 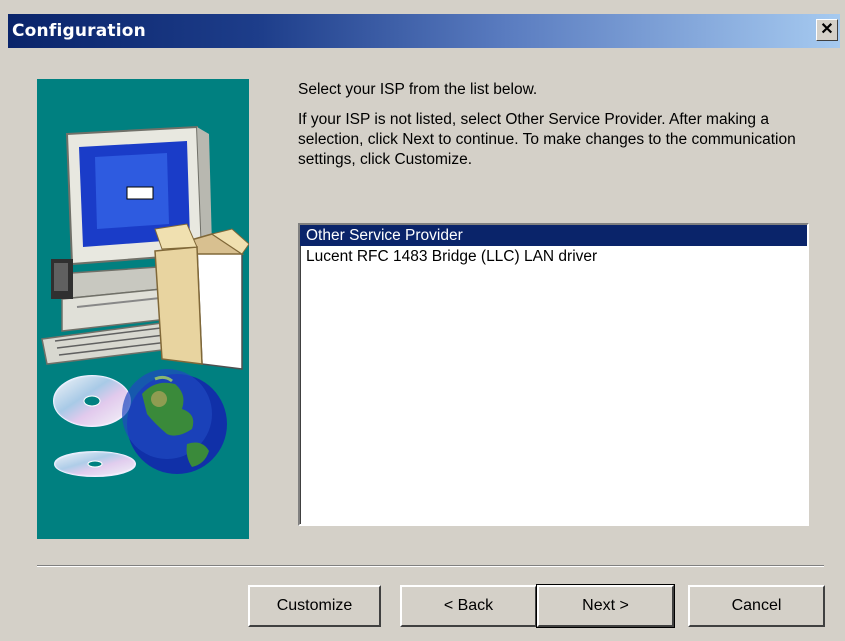 What do you see at coordinates (201, 296) in the screenshot?
I see `box-icon` at bounding box center [201, 296].